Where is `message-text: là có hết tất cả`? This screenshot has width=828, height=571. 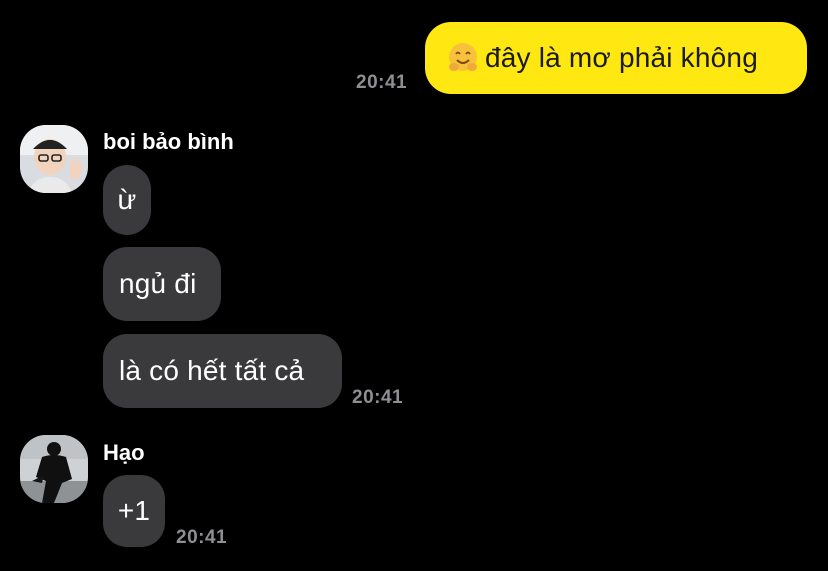 message-text: là có hết tất cả is located at coordinates (212, 370).